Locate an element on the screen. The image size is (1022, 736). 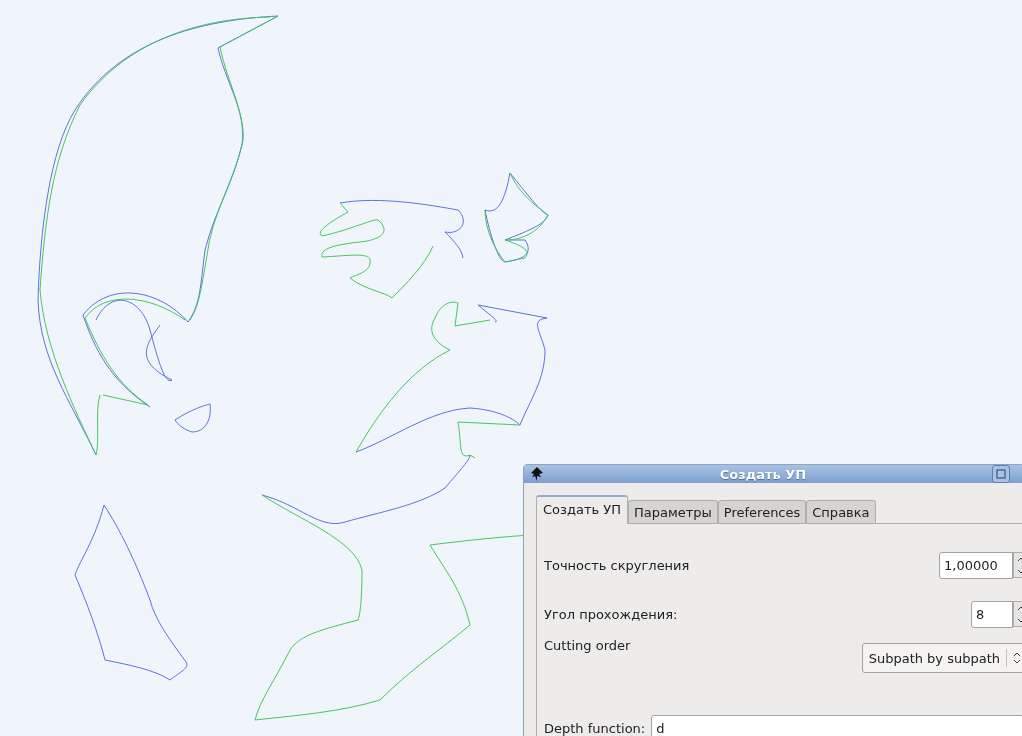
tab: Параметры is located at coordinates (672, 511).